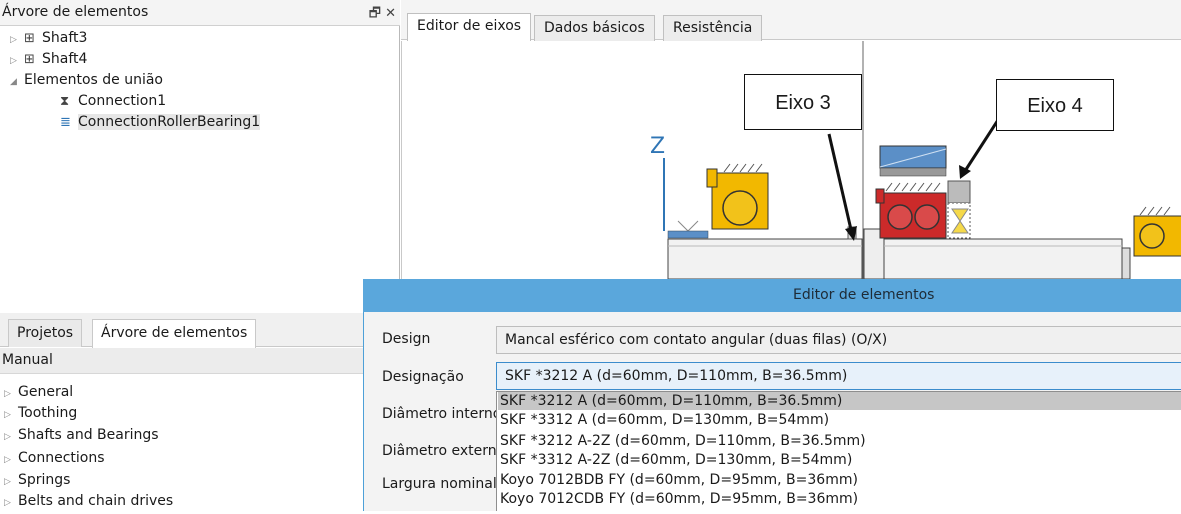 The image size is (1181, 514). What do you see at coordinates (423, 377) in the screenshot?
I see `designation-label: Designação` at bounding box center [423, 377].